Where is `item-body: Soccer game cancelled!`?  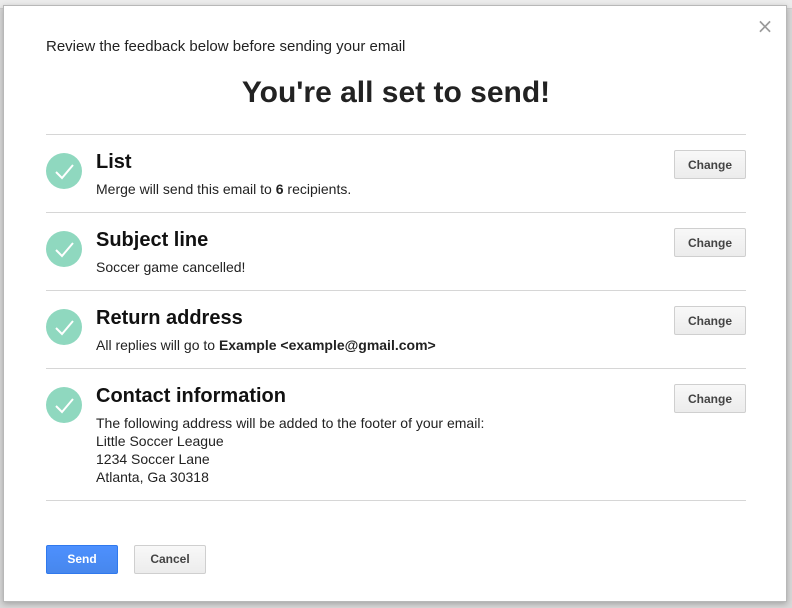
item-body: Soccer game cancelled! is located at coordinates (171, 267).